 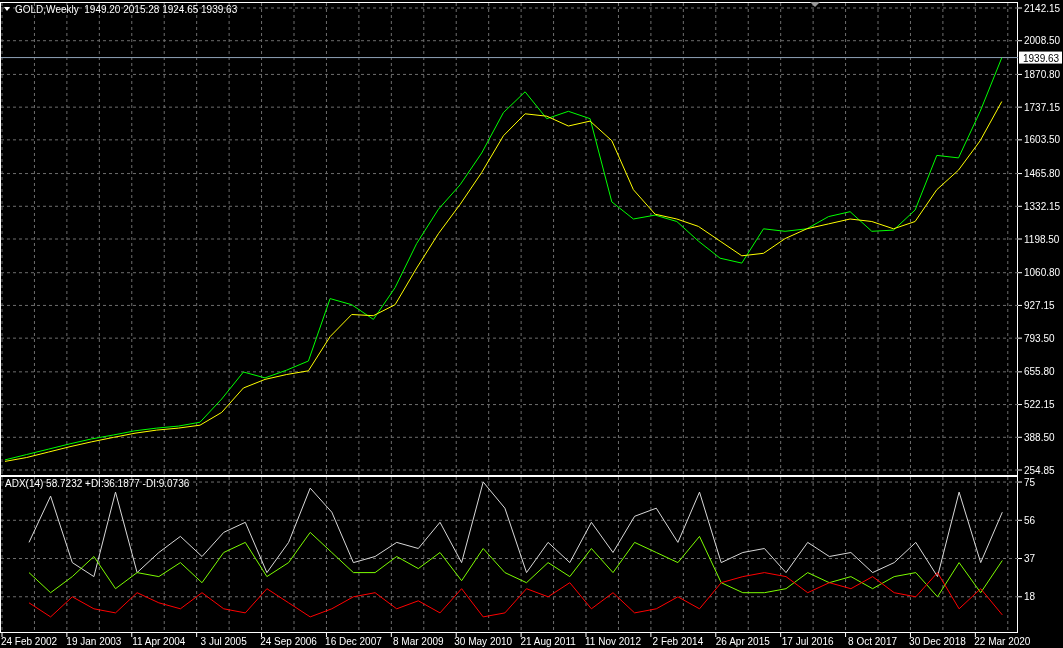 What do you see at coordinates (1042, 107) in the screenshot?
I see `axis-label: 1737.15` at bounding box center [1042, 107].